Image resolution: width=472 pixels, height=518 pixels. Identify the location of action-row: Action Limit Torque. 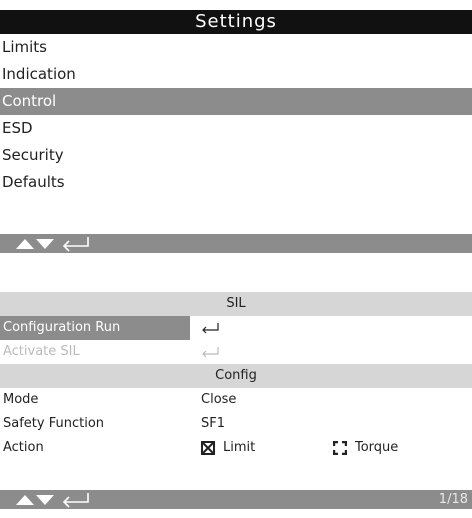
(236, 448).